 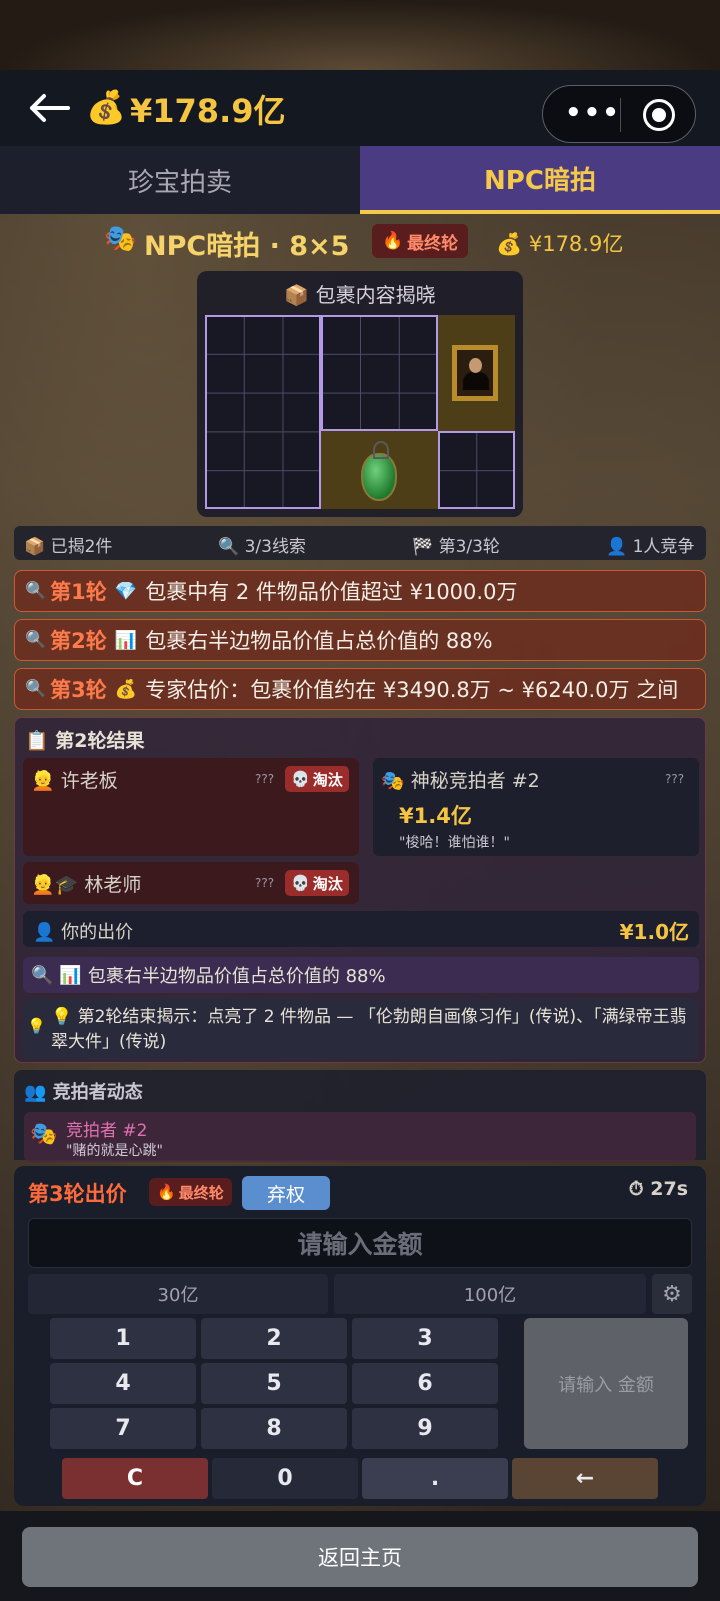 What do you see at coordinates (456, 544) in the screenshot?
I see `stat-round: 🏁 第3/3轮` at bounding box center [456, 544].